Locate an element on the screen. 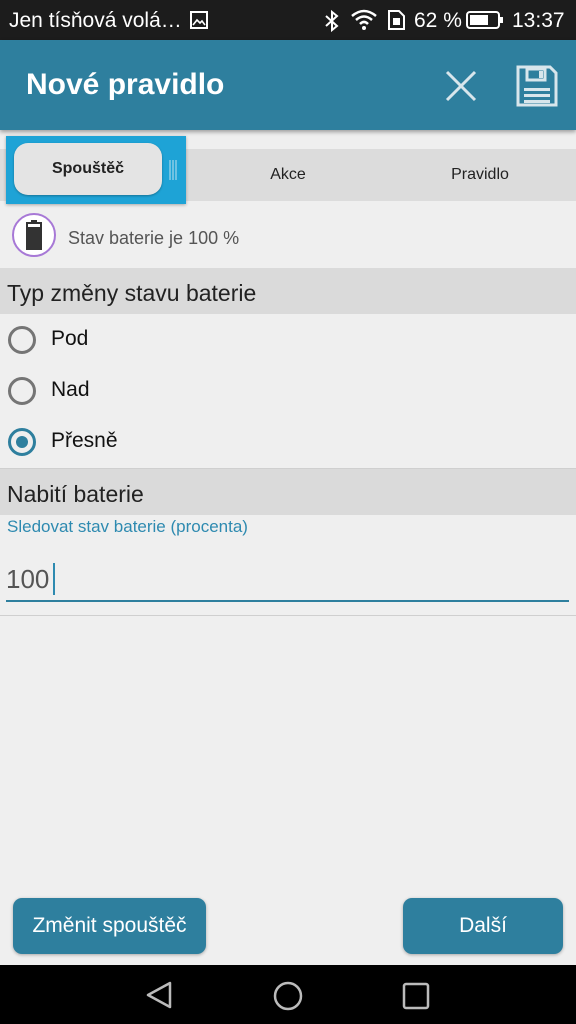 This screenshot has width=576, height=1024. back-icon is located at coordinates (159, 995).